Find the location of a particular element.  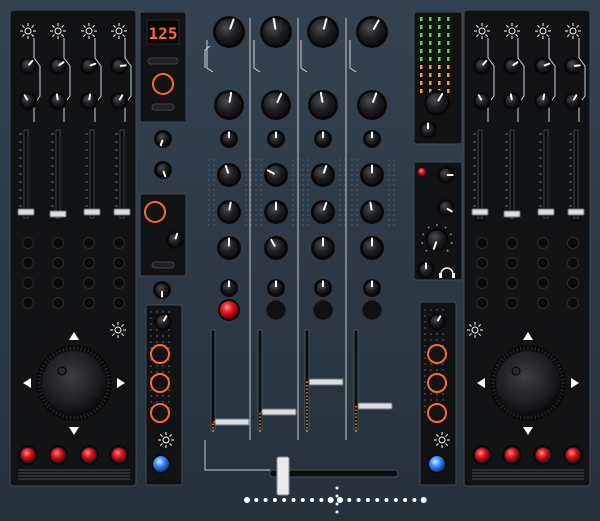

jog-wheel is located at coordinates (74, 383).